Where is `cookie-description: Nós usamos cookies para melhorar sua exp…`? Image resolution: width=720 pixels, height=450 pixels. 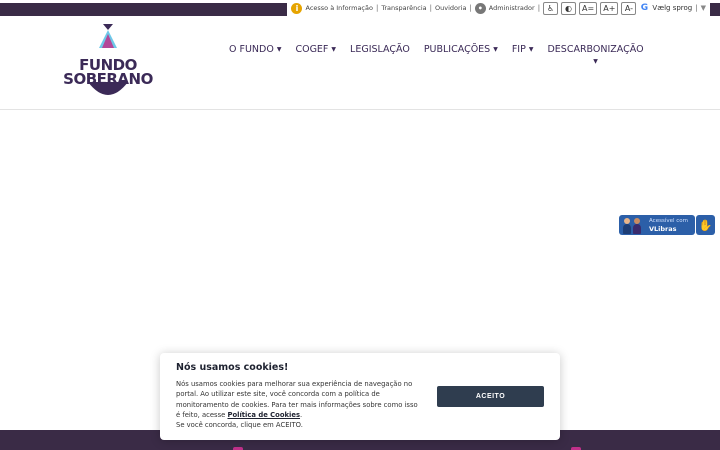
cookie-description: Nós usamos cookies para melhorar sua exp… is located at coordinates (299, 404).